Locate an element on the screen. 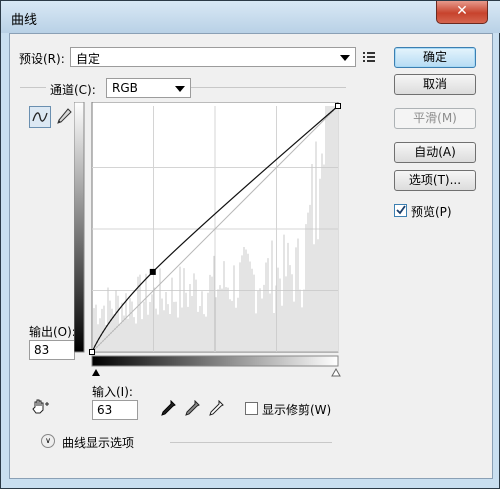 Image resolution: width=500 pixels, height=489 pixels. preset-select: 自定 is located at coordinates (213, 57).